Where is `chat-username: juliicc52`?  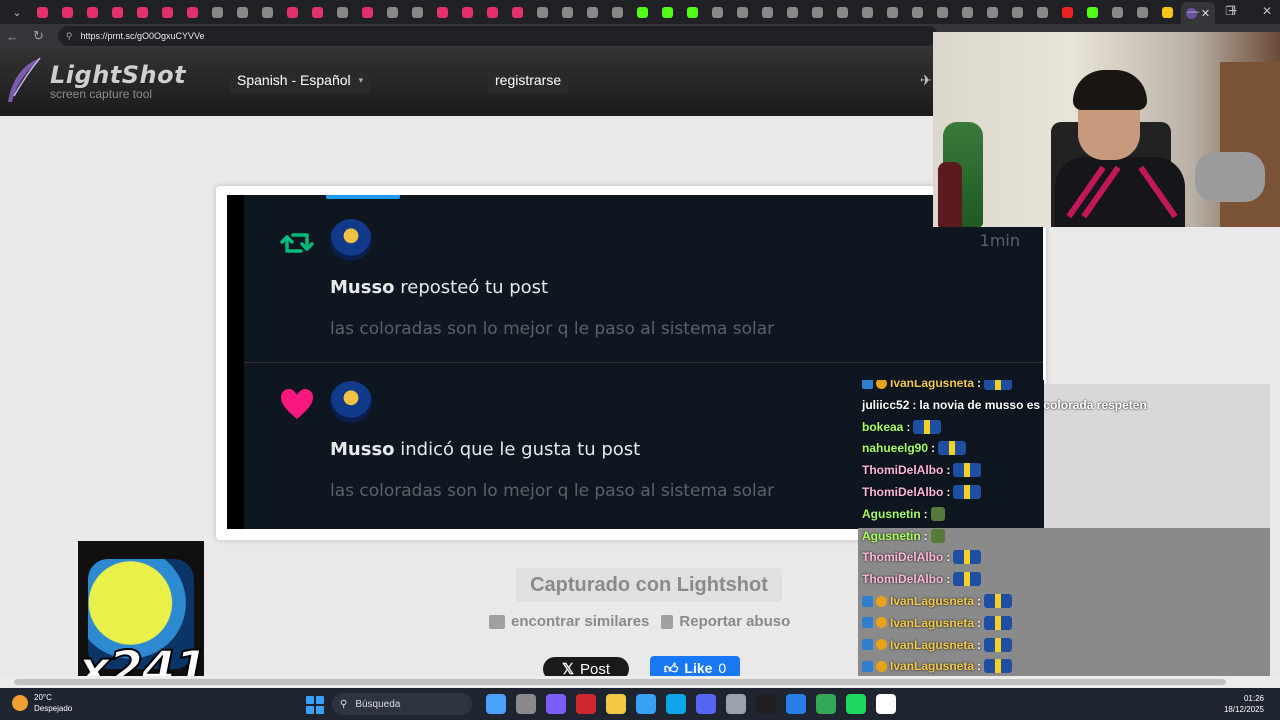 chat-username: juliicc52 is located at coordinates (885, 405).